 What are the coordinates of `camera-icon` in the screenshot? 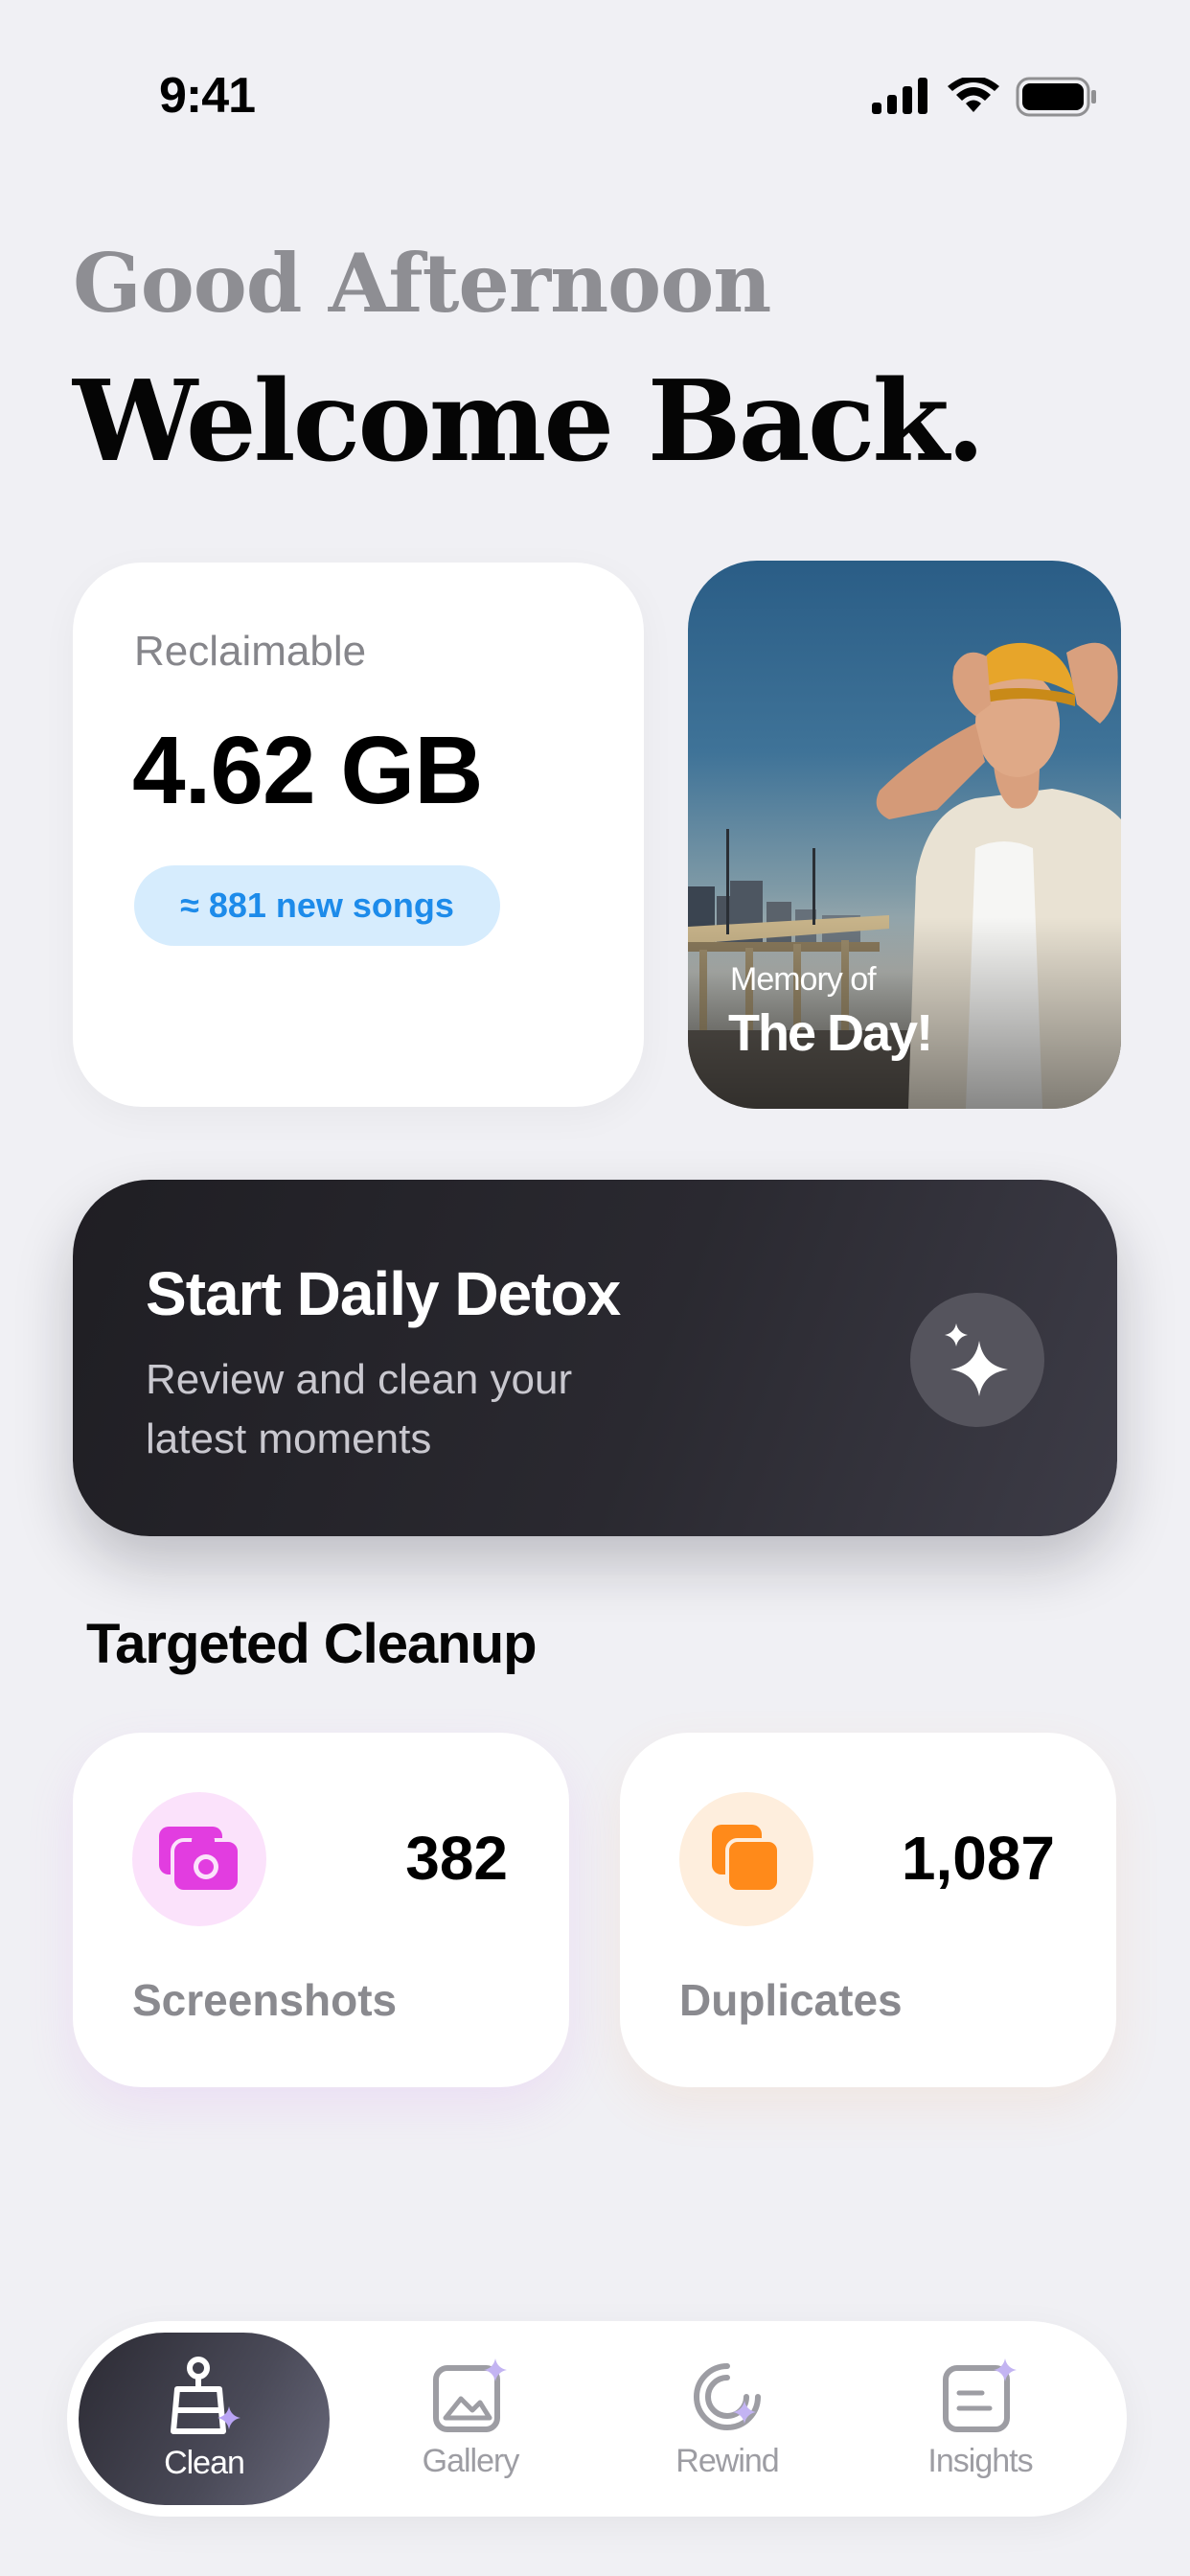 It's located at (199, 1859).